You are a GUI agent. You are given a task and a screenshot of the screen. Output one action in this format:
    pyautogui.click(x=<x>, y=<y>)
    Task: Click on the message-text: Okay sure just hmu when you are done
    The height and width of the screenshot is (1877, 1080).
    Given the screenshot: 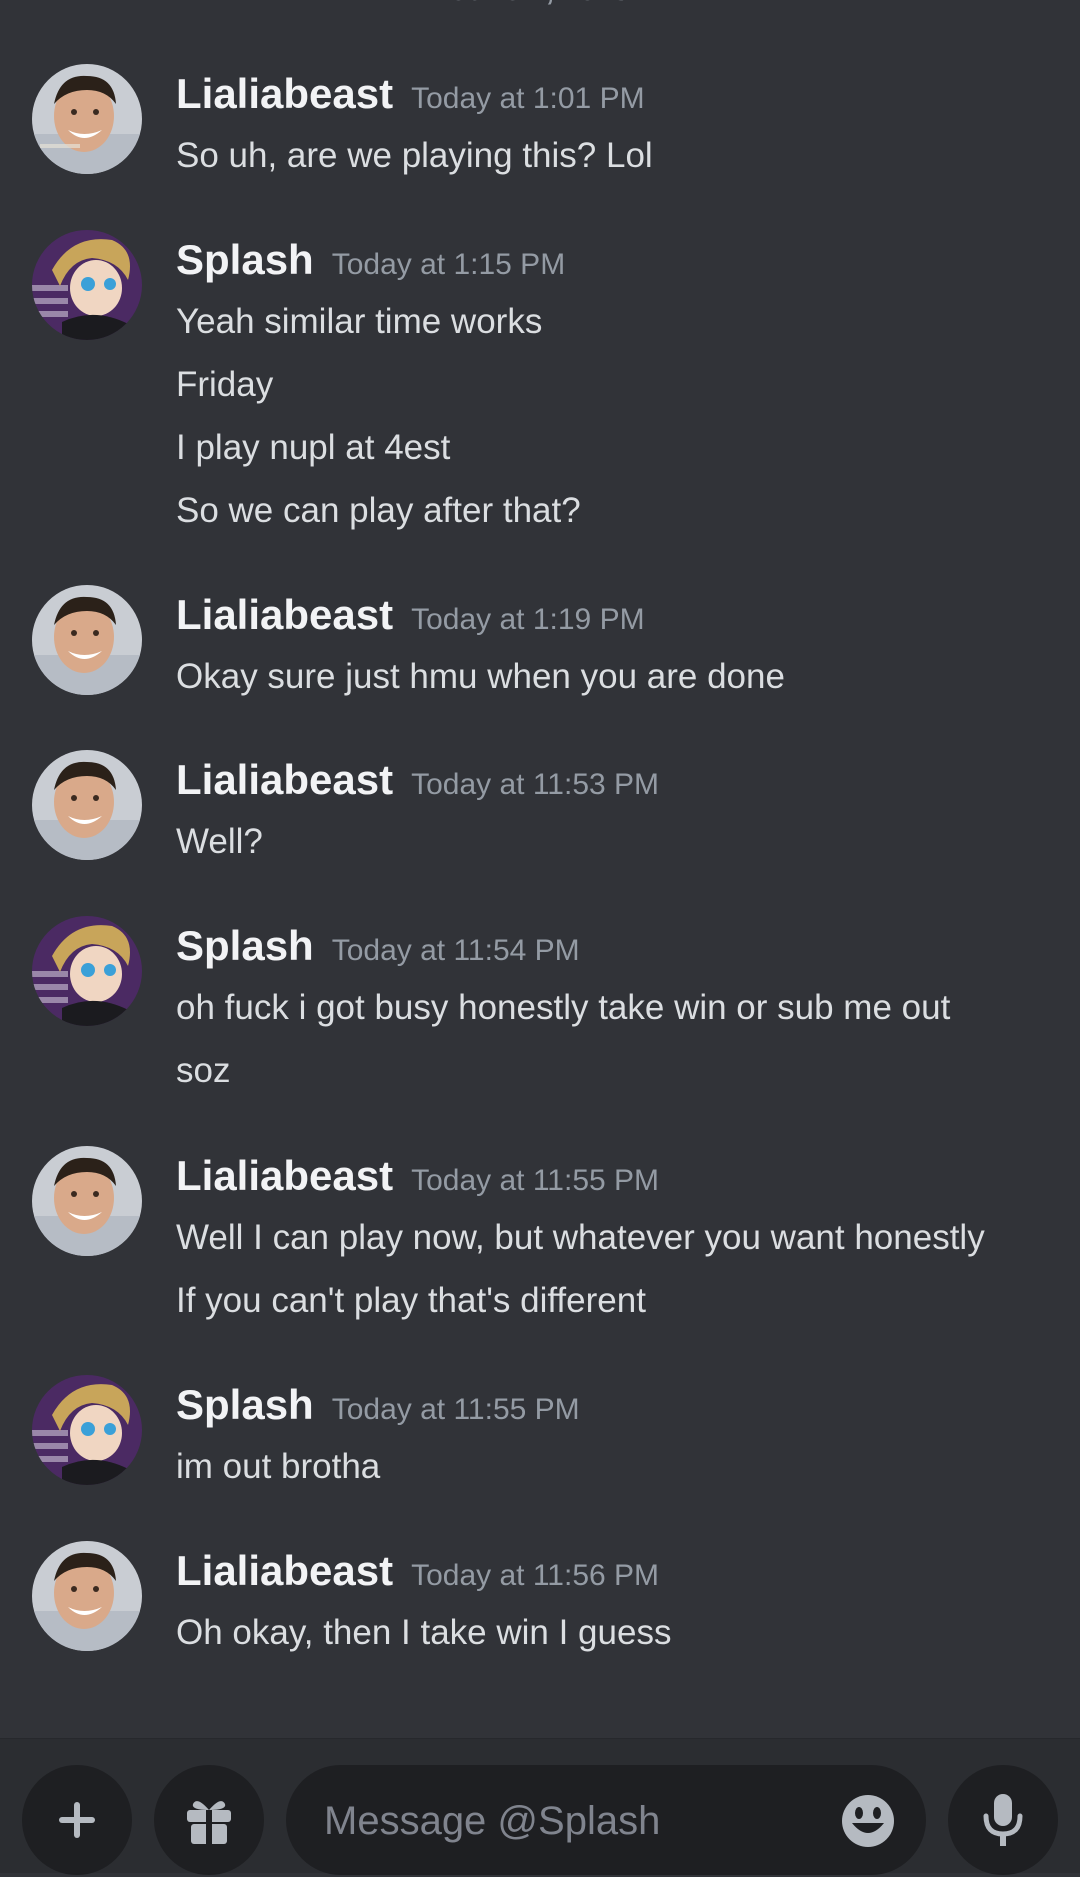 What is the action you would take?
    pyautogui.click(x=616, y=676)
    